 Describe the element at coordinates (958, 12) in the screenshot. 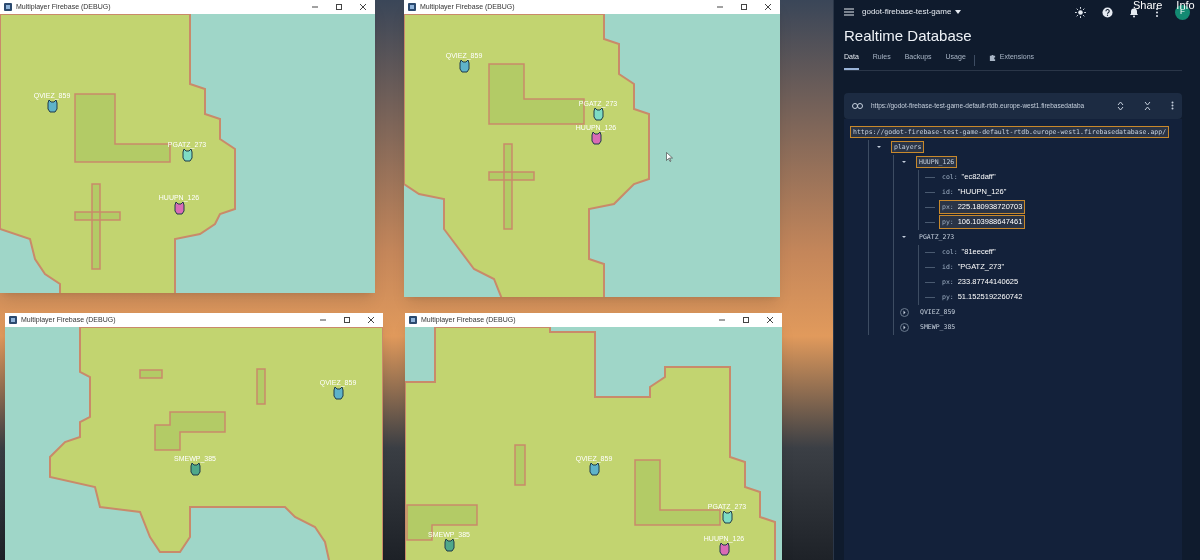

I see `caret-icon` at that location.